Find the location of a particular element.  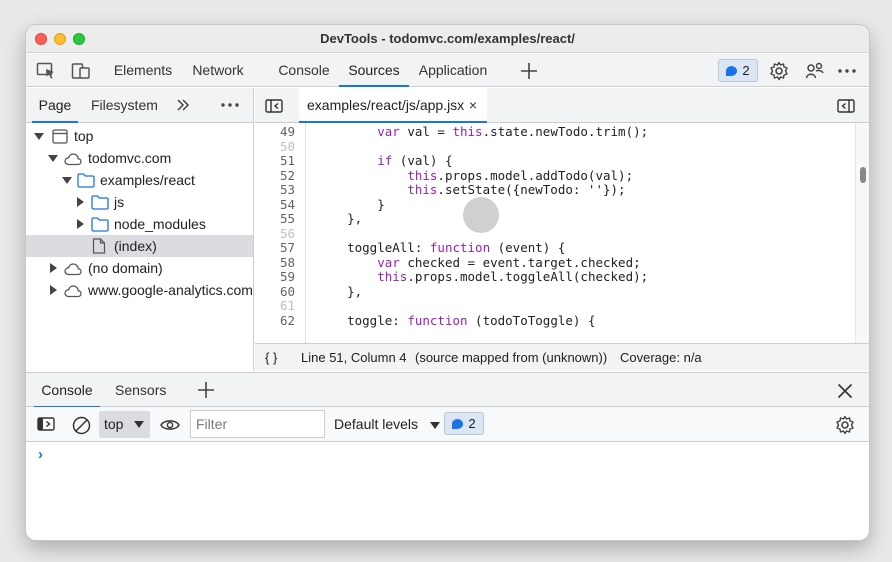

tree-label: node_modules is located at coordinates (160, 224).